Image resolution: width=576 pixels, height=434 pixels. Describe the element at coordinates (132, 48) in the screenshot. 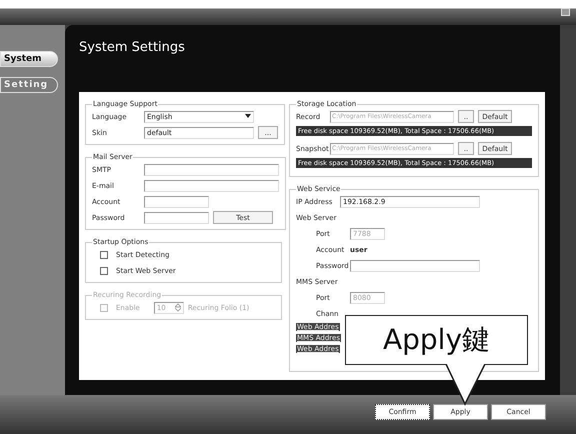

I see `page-title: System Settings` at that location.